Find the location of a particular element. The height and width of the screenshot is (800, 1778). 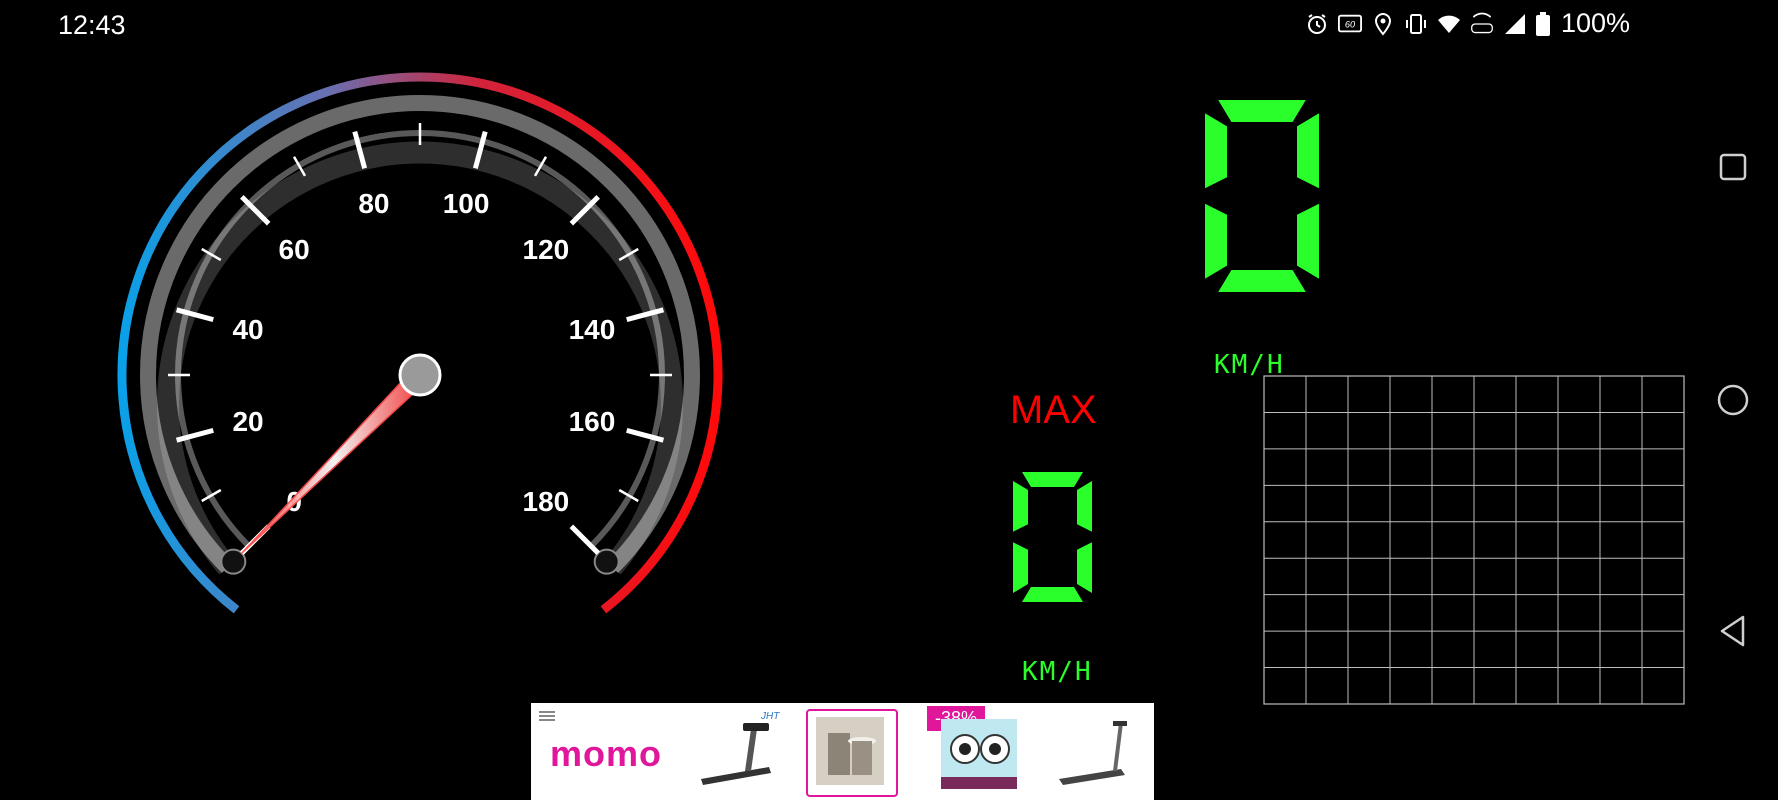

back-button is located at coordinates (1733, 631).